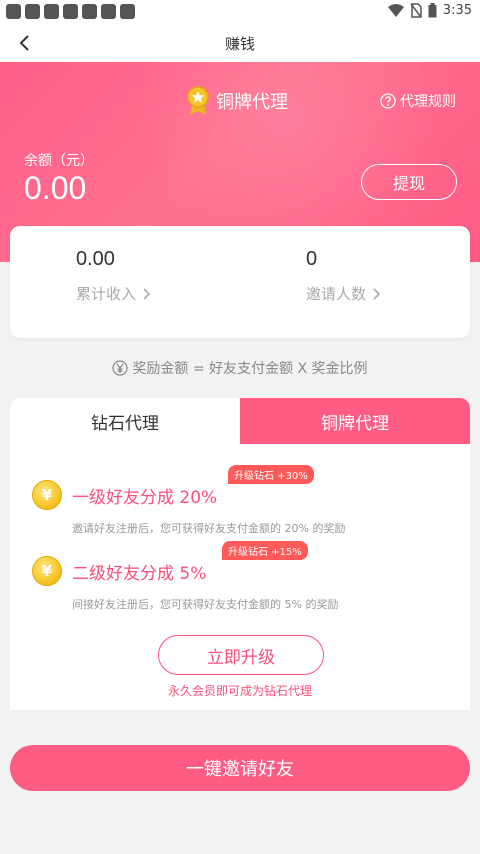 This screenshot has width=480, height=854. Describe the element at coordinates (409, 182) in the screenshot. I see `withdraw-button: 提现` at that location.